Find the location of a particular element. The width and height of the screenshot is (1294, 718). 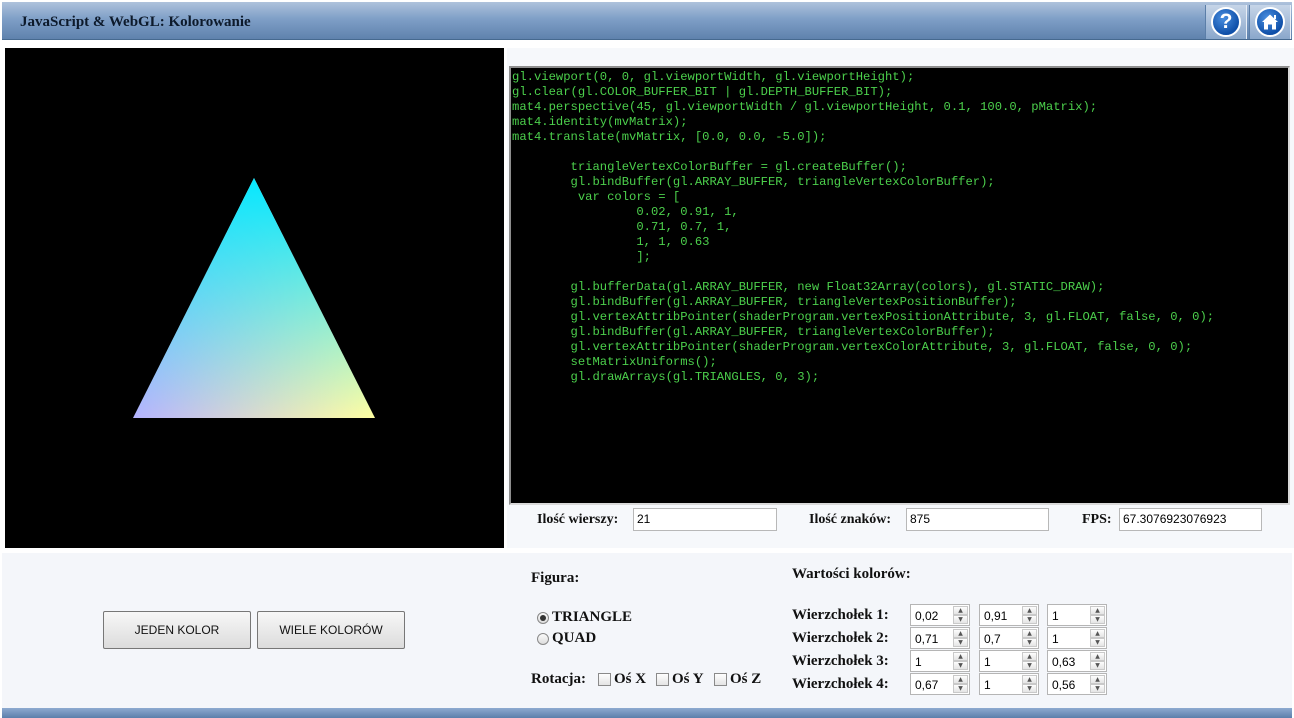

help-icon: ? is located at coordinates (1226, 22).